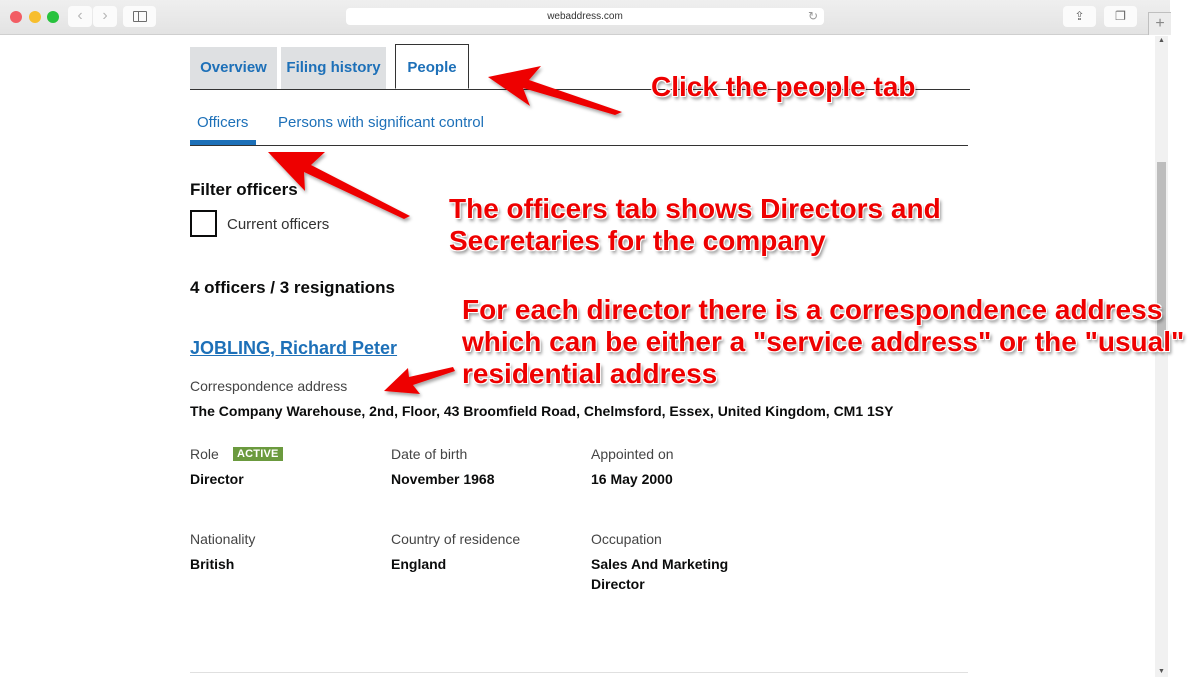 This screenshot has width=1200, height=677. Describe the element at coordinates (269, 386) in the screenshot. I see `correspondence-address-label: Correspondence address` at that location.